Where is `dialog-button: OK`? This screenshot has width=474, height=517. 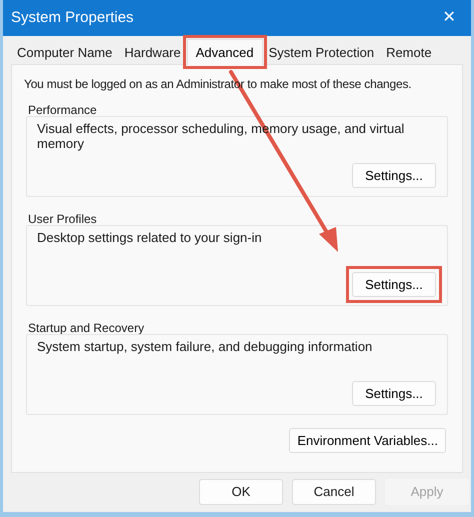
dialog-button: OK is located at coordinates (241, 492).